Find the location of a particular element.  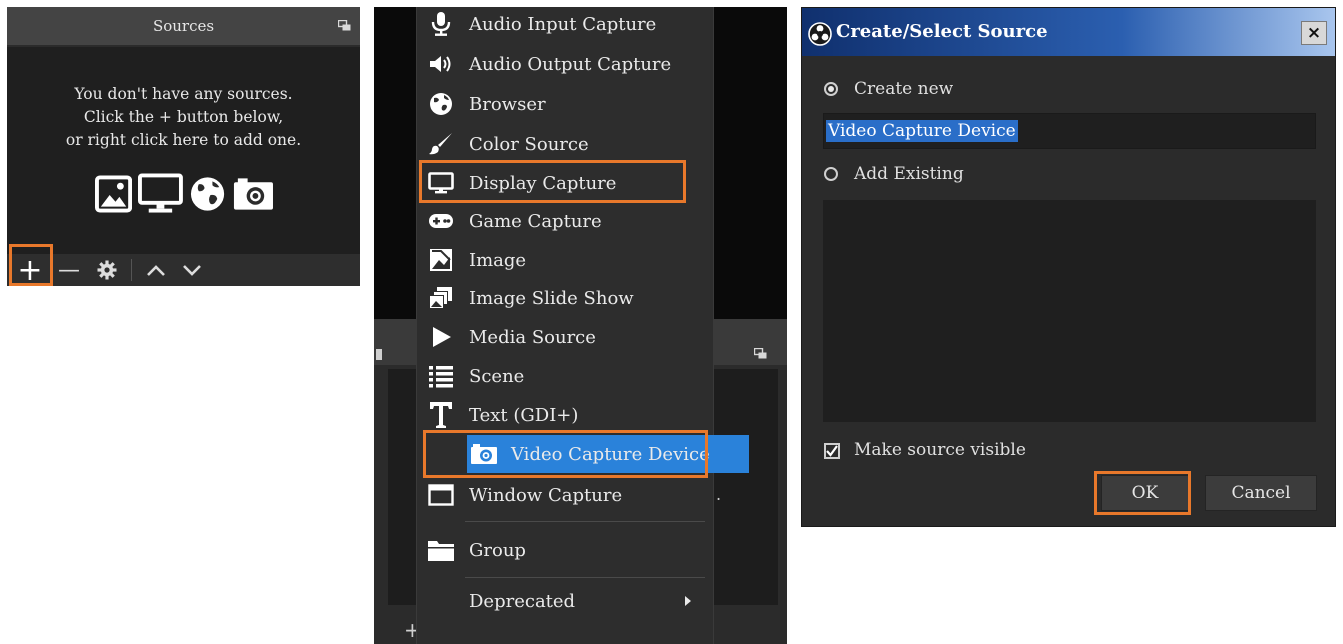

empty-line-2: Click the + button below, is located at coordinates (183, 117).